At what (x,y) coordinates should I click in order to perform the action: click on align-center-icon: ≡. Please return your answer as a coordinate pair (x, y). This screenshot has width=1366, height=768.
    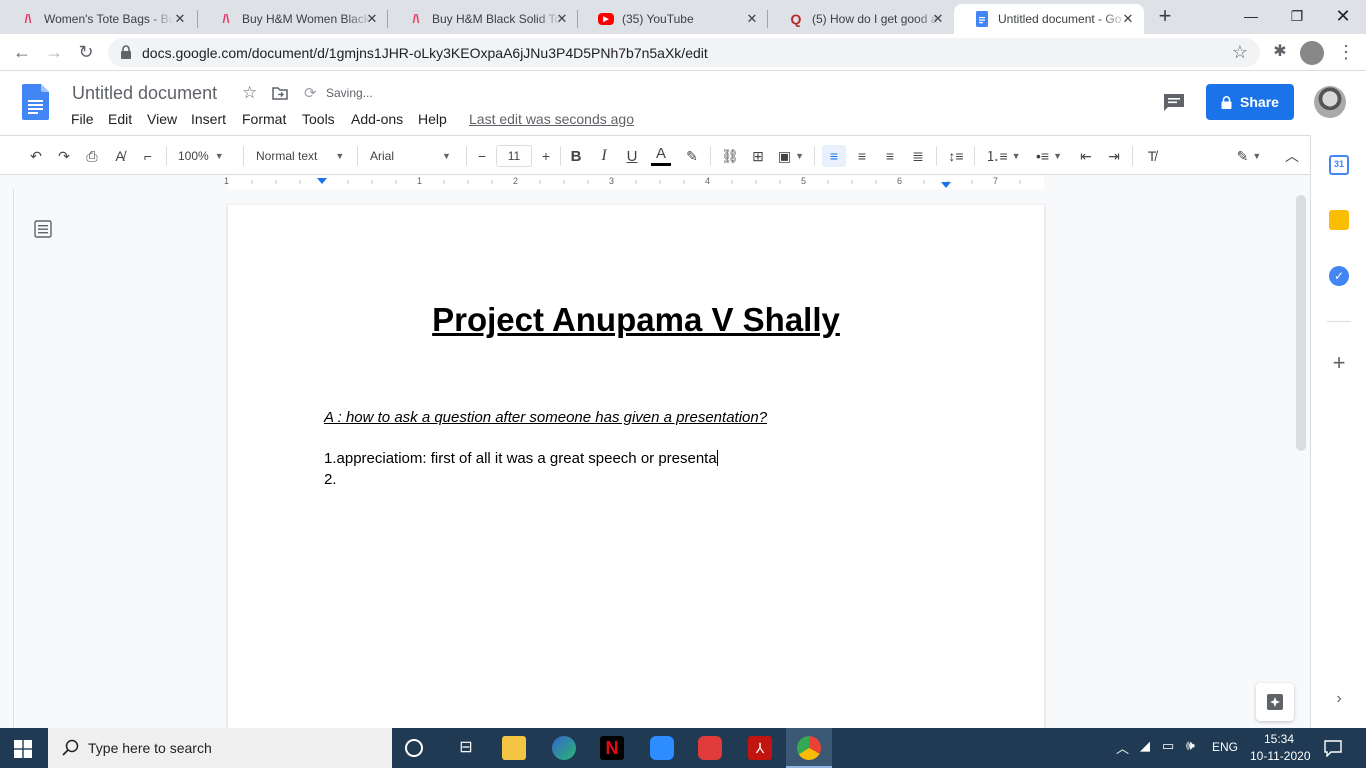
    Looking at the image, I should click on (862, 156).